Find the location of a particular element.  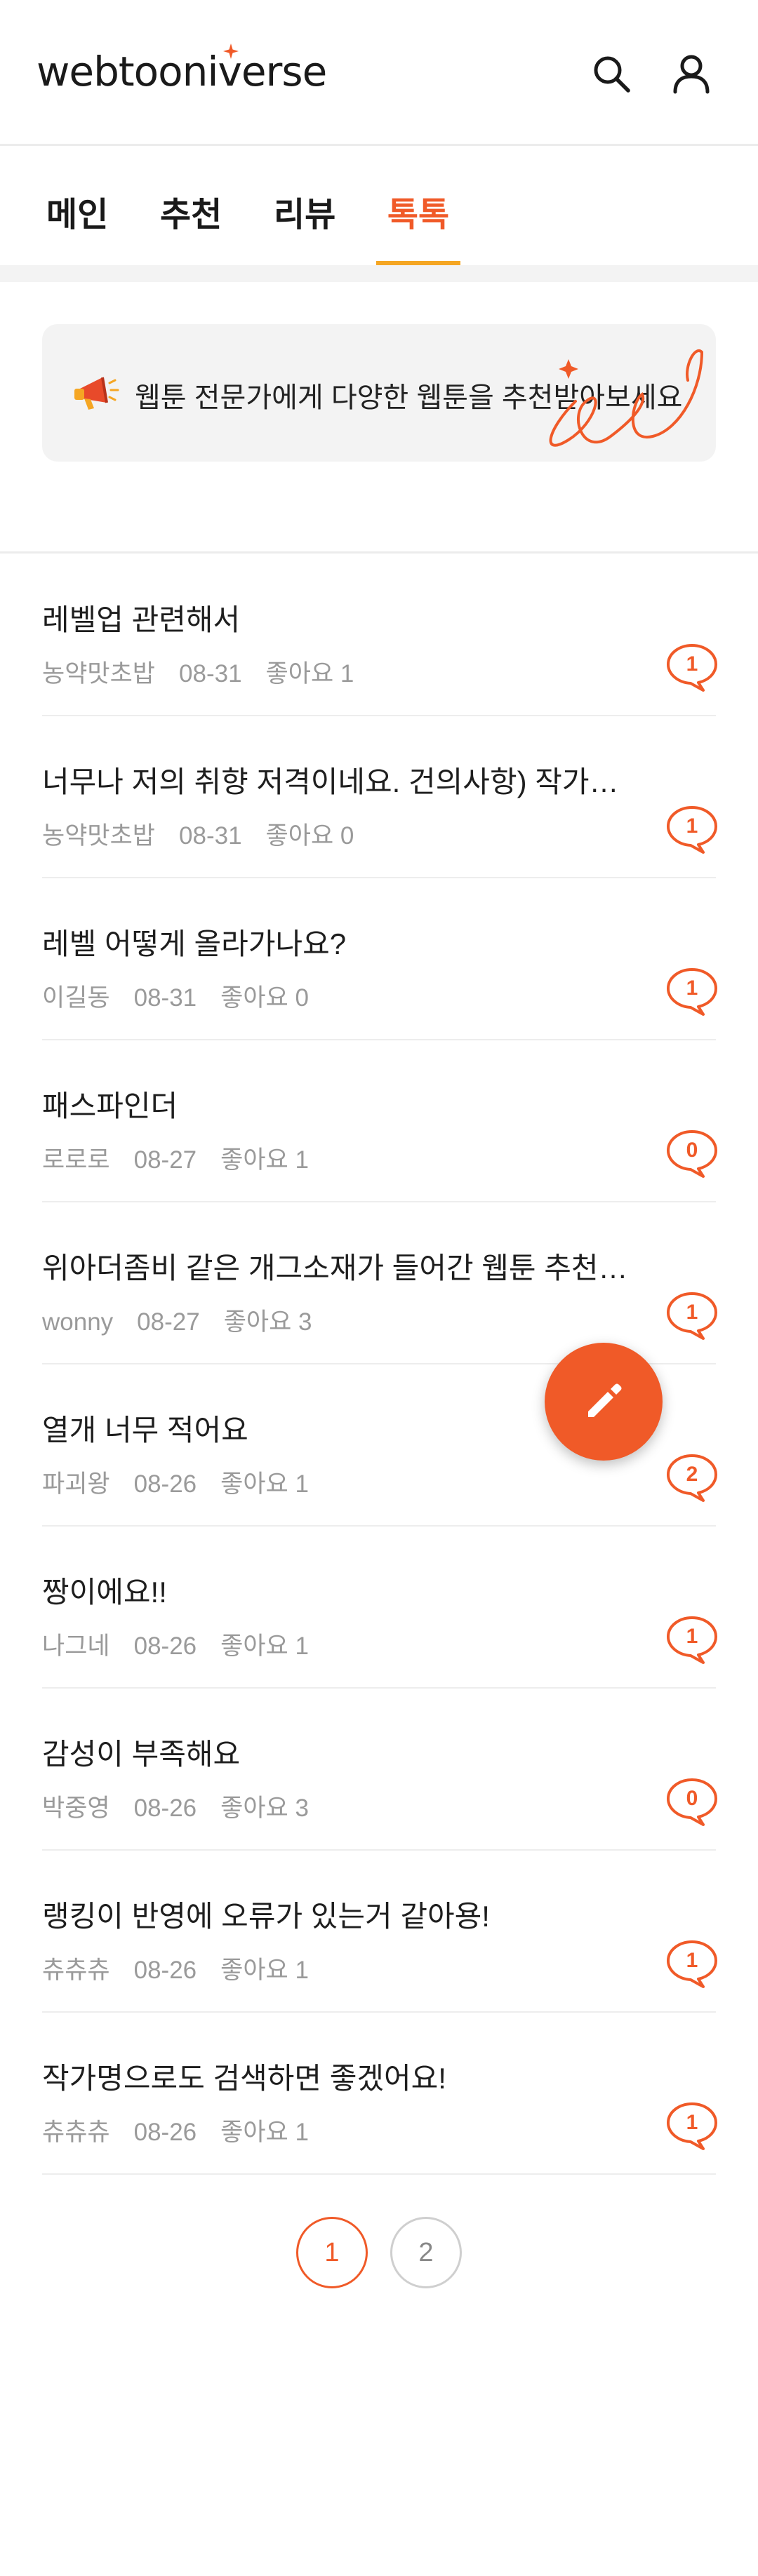

pagination: 1 2 is located at coordinates (379, 2253).